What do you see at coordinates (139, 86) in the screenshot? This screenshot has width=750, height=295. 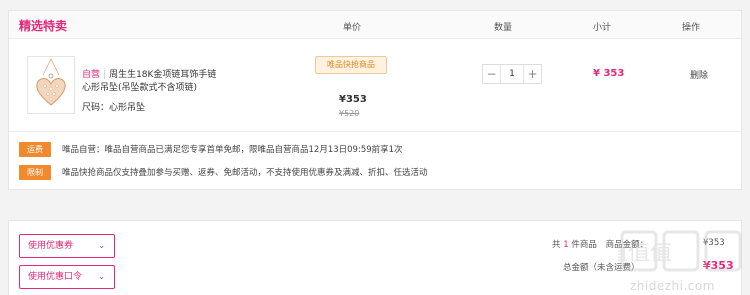 I see `product-name-line2: 心形吊坠(吊坠款式不含项链)` at bounding box center [139, 86].